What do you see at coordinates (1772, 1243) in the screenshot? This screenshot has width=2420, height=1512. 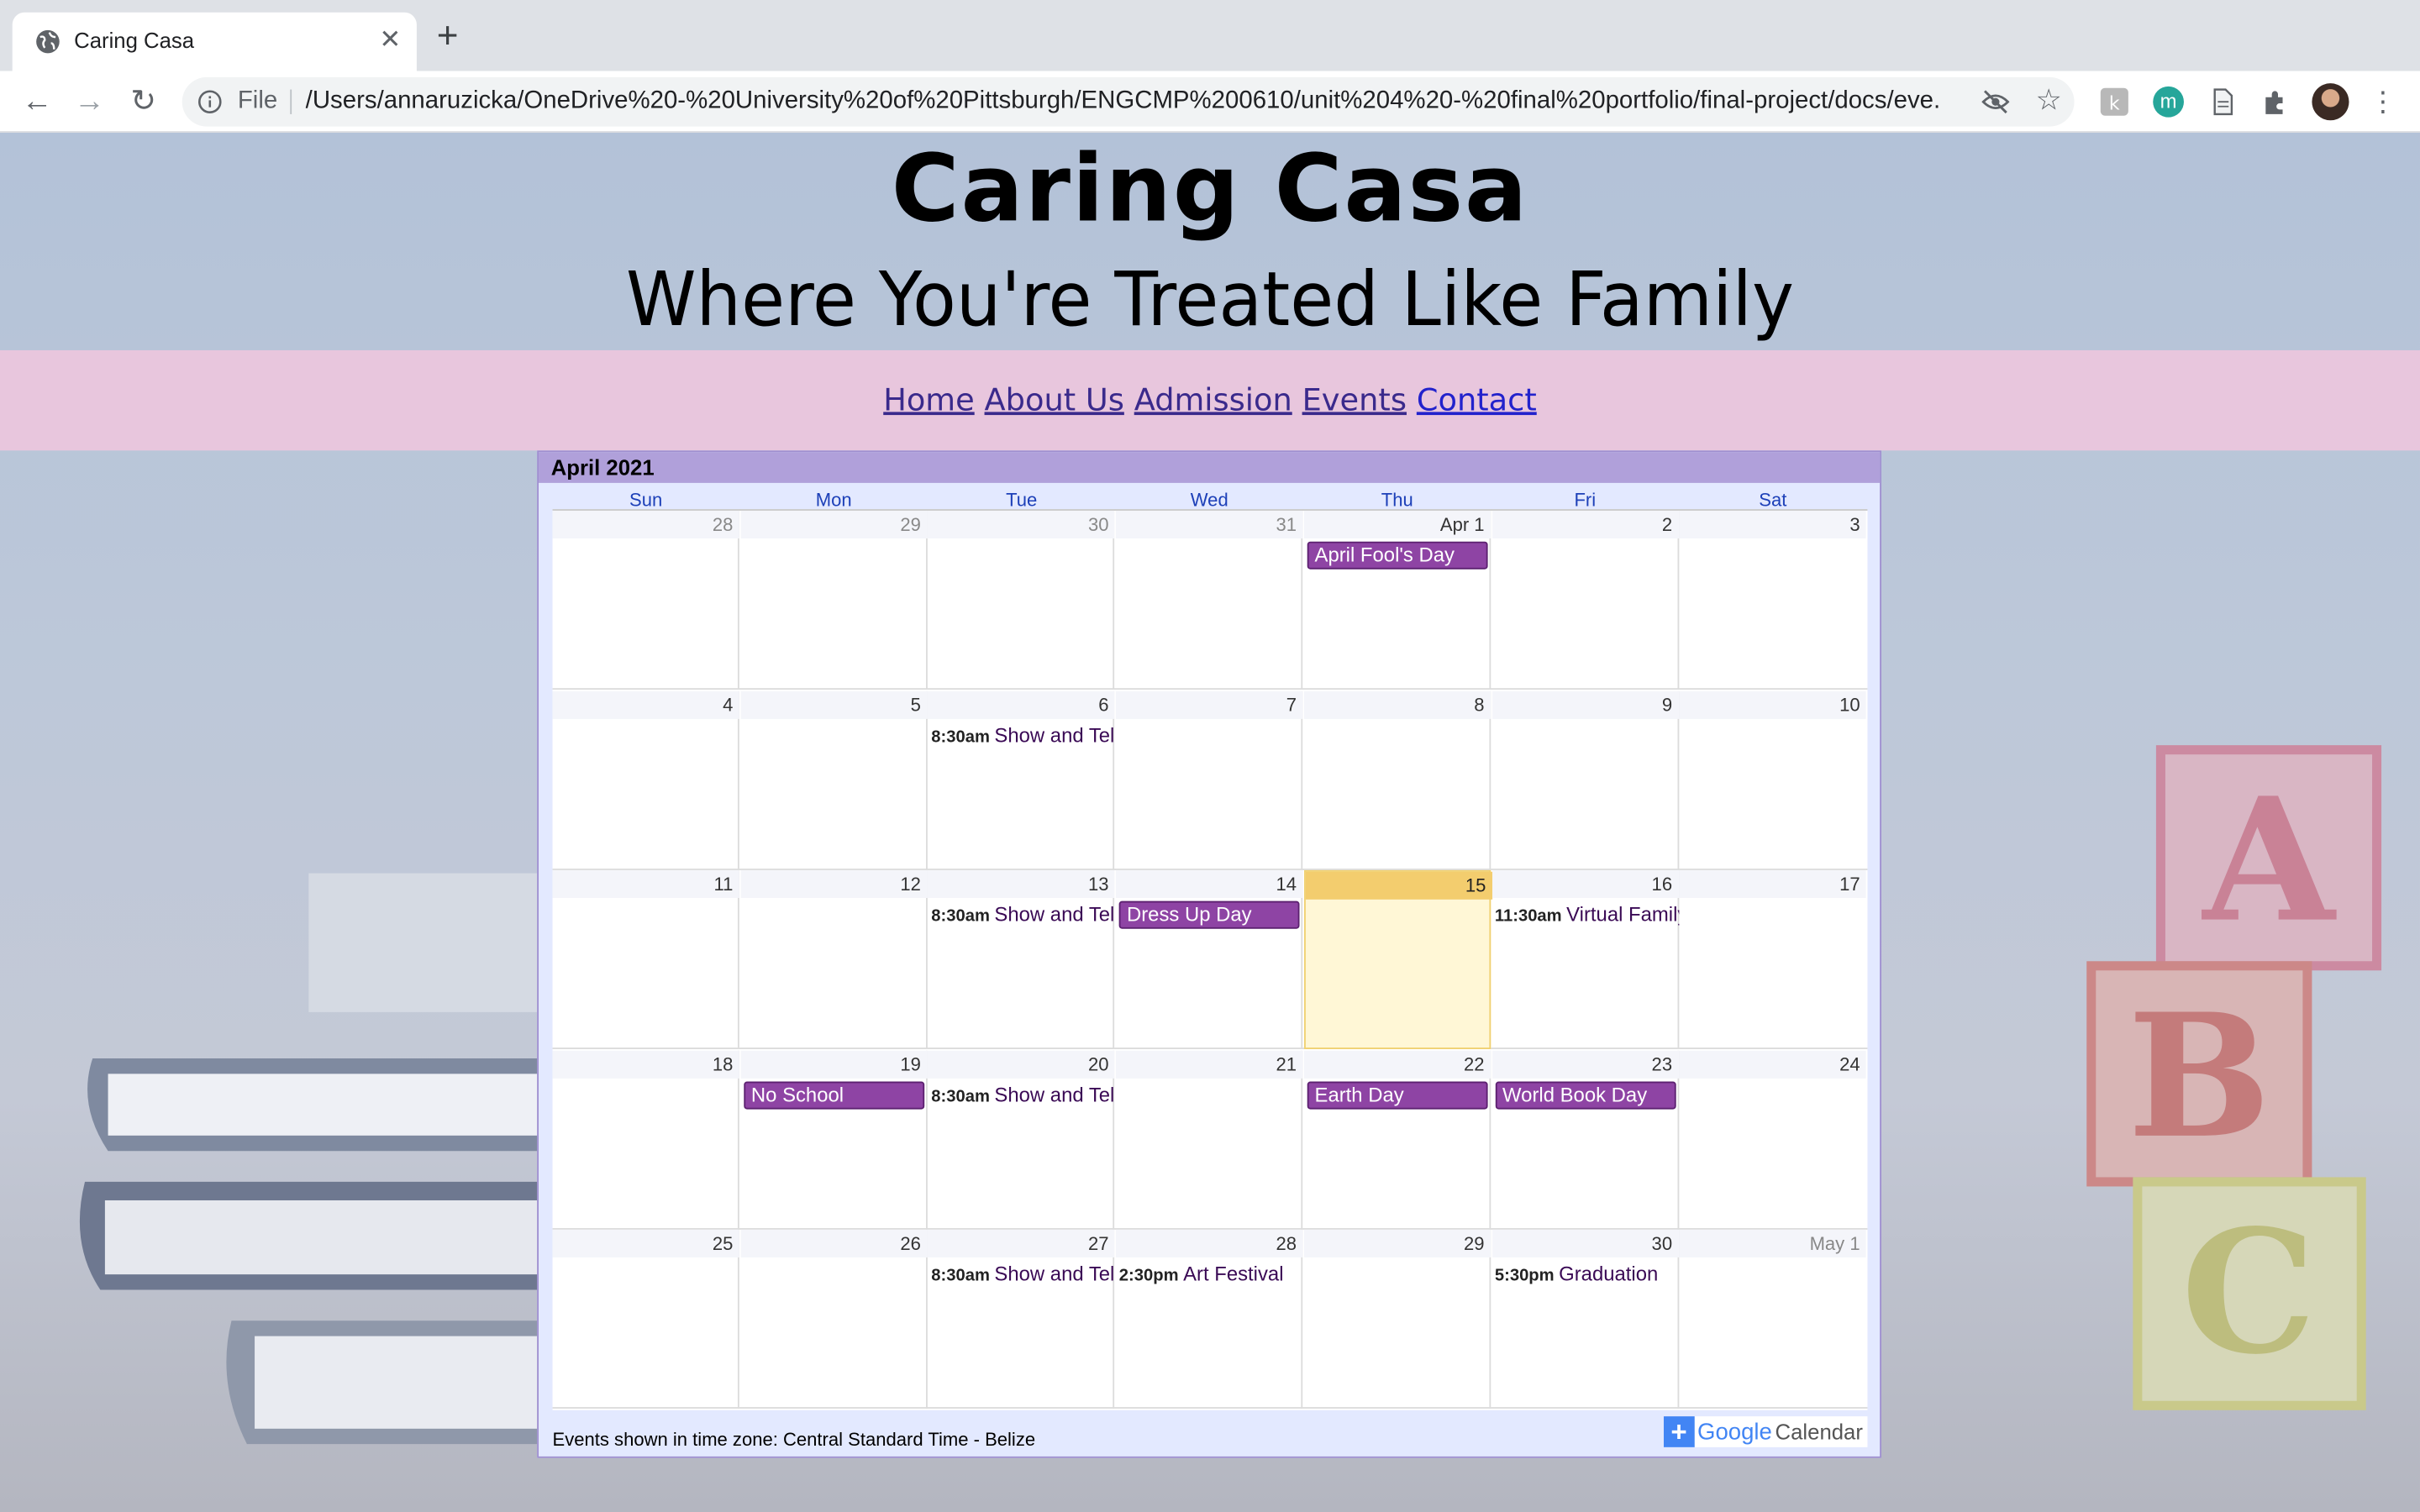 I see `day-number: May 1` at bounding box center [1772, 1243].